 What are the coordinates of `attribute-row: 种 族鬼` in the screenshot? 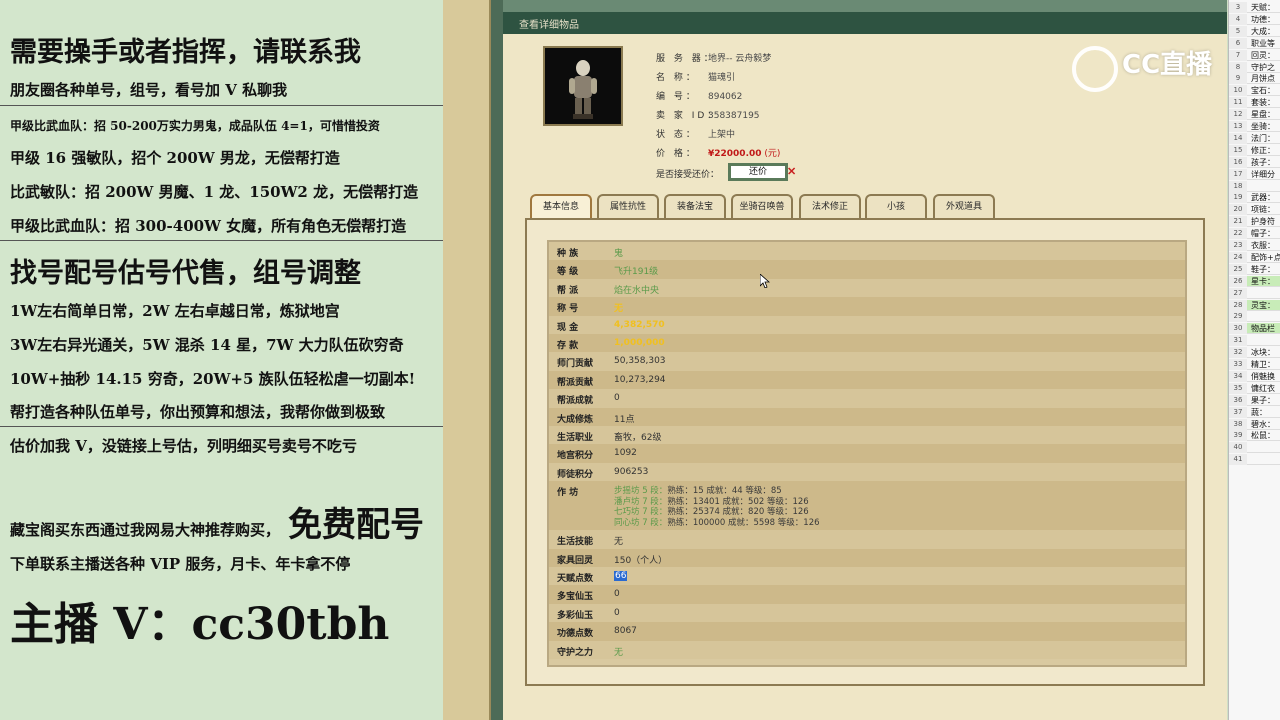 It's located at (867, 251).